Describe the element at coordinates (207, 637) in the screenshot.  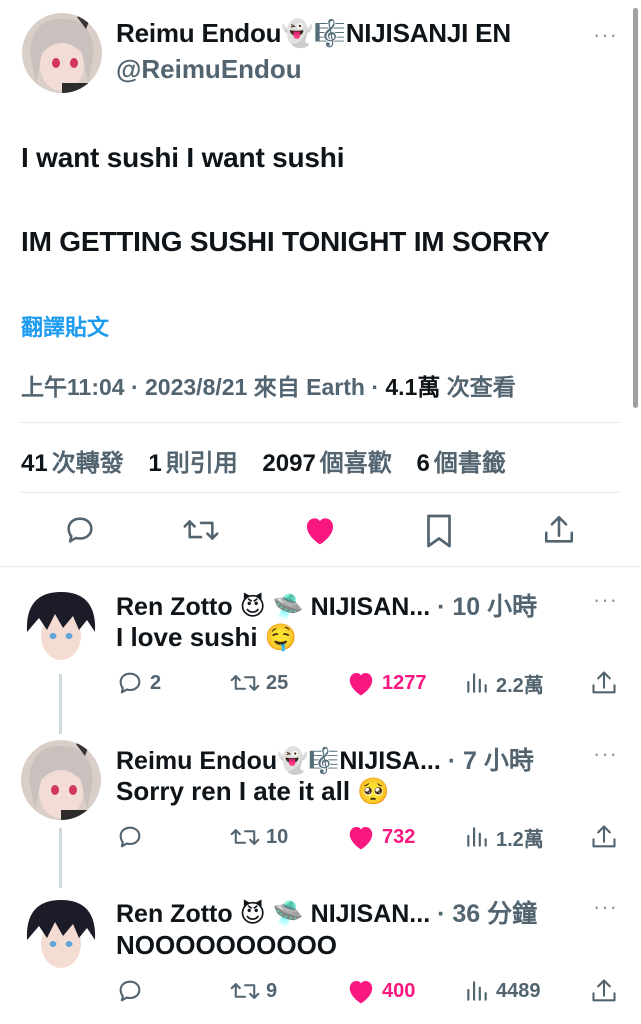
I see `reply-text: I love sushi 🤤` at that location.